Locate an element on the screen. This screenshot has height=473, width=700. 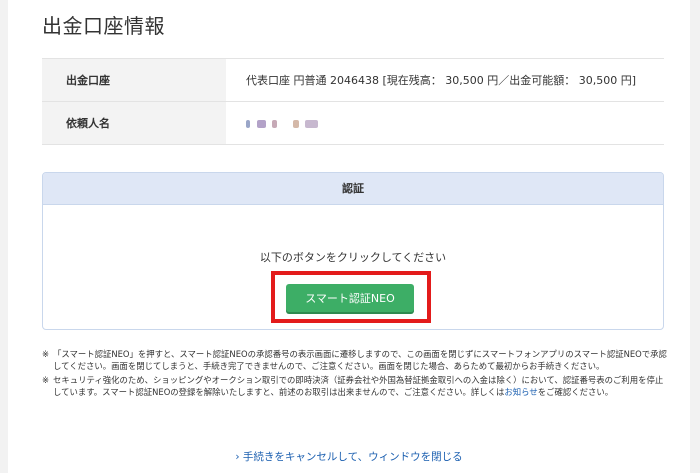
table-row: 依頼人名 is located at coordinates (353, 123).